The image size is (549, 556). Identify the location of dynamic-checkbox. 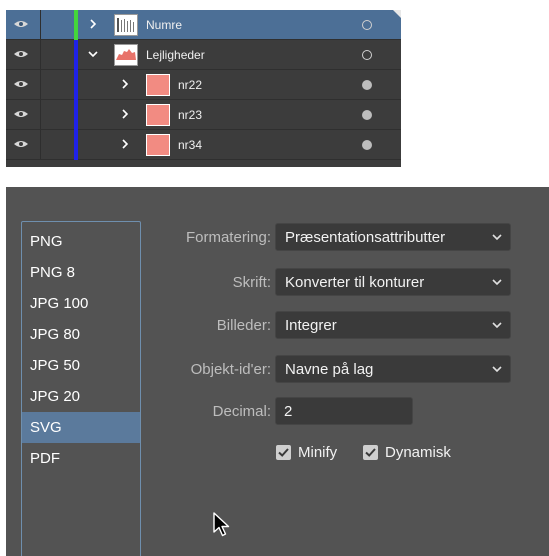
(370, 452).